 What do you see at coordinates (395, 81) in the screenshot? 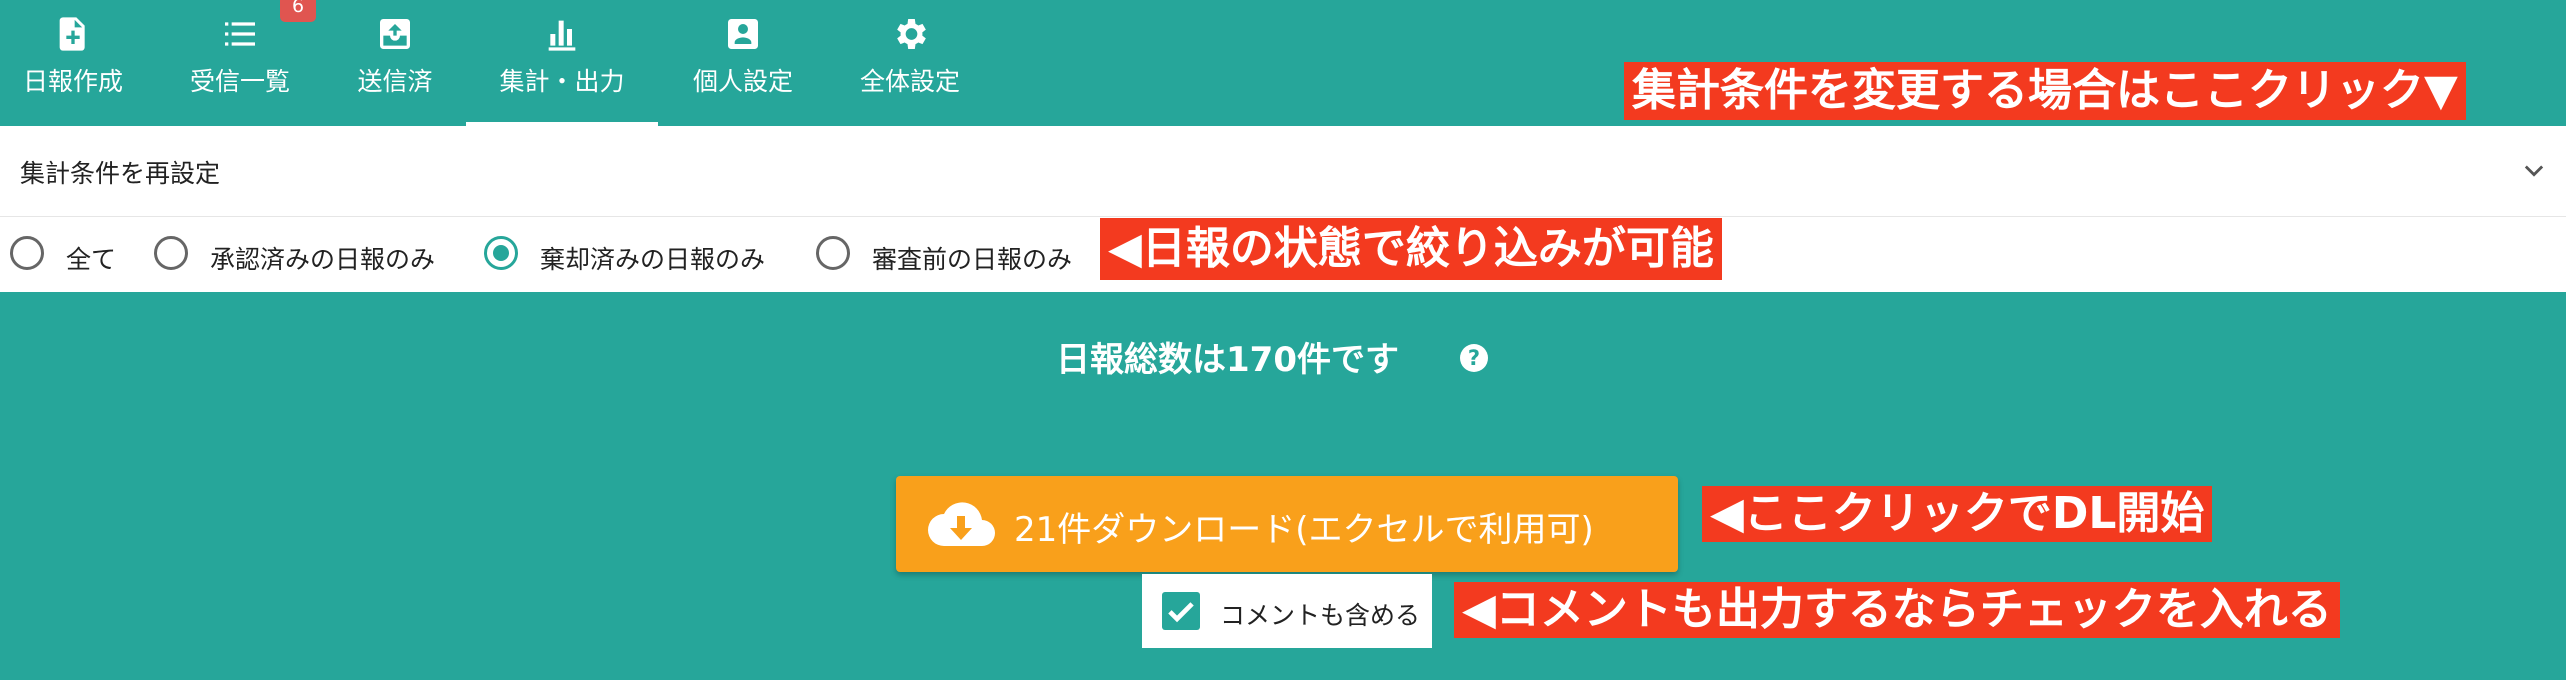
I see `tab-label: 送信済` at bounding box center [395, 81].